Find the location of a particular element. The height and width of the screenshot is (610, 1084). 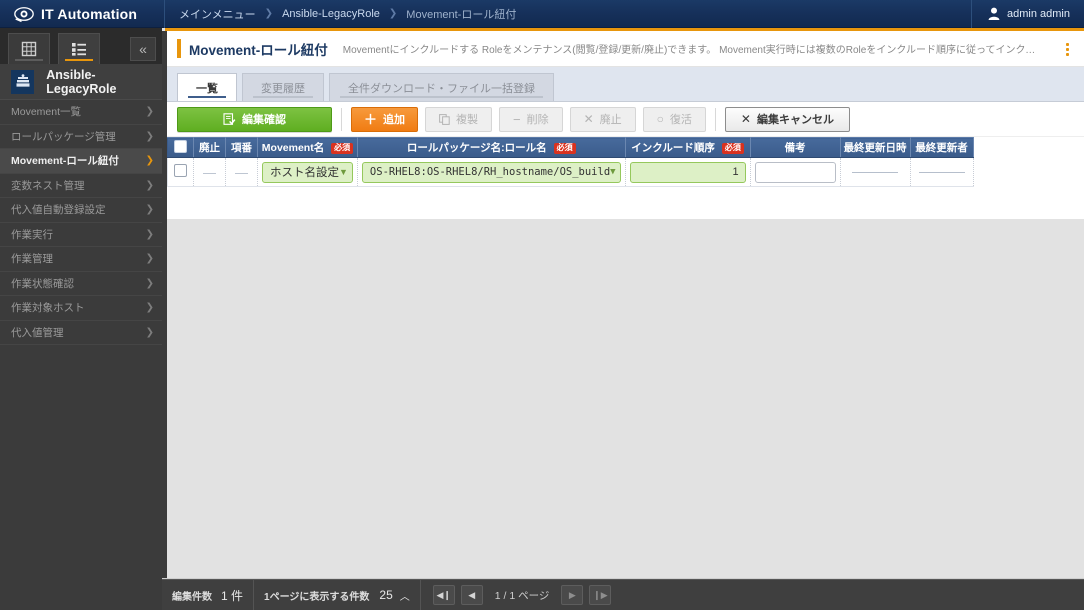

per-page-segment: 1ページに表示する件数 25 ︿ is located at coordinates (337, 594).